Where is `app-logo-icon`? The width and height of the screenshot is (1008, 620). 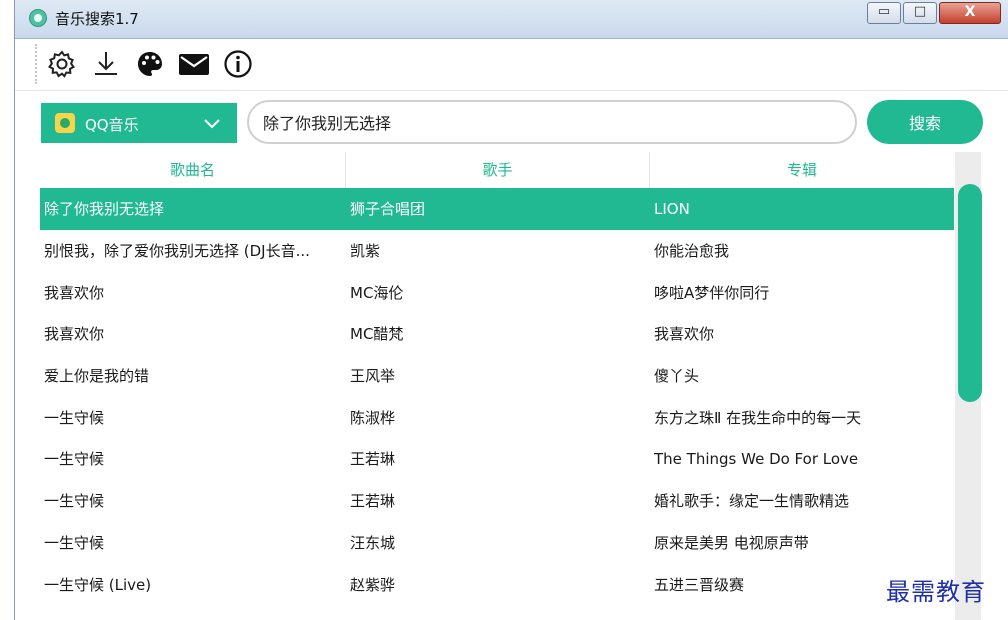
app-logo-icon is located at coordinates (38, 18).